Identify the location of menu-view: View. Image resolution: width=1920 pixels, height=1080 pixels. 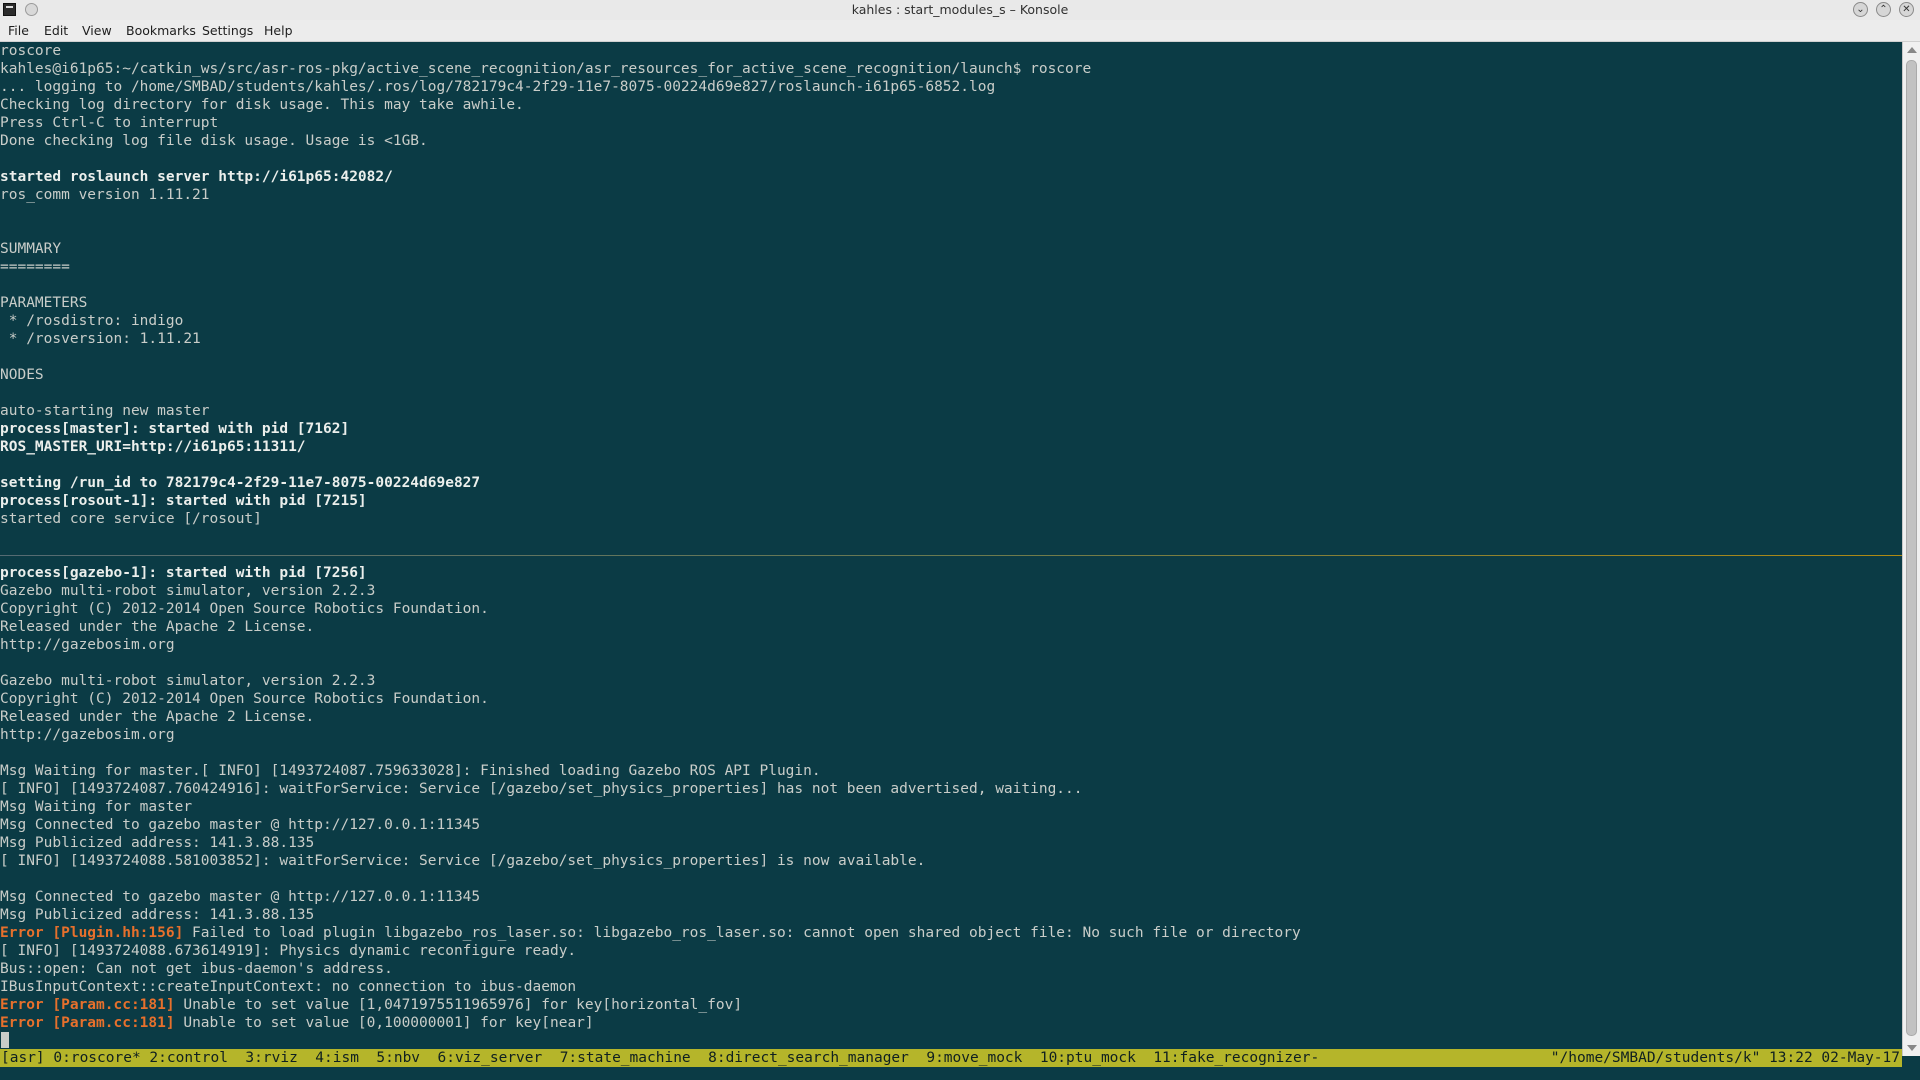
(97, 30).